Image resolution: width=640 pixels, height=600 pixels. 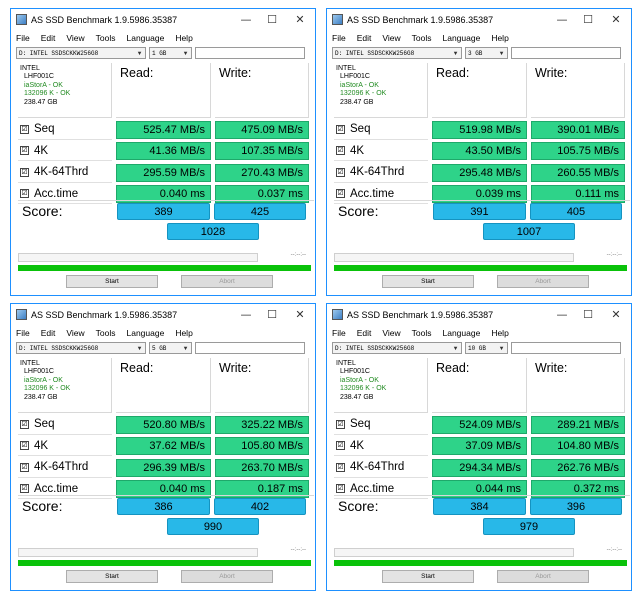 What do you see at coordinates (163, 129) in the screenshot?
I see `seq-read-value: 525.47 MB/s` at bounding box center [163, 129].